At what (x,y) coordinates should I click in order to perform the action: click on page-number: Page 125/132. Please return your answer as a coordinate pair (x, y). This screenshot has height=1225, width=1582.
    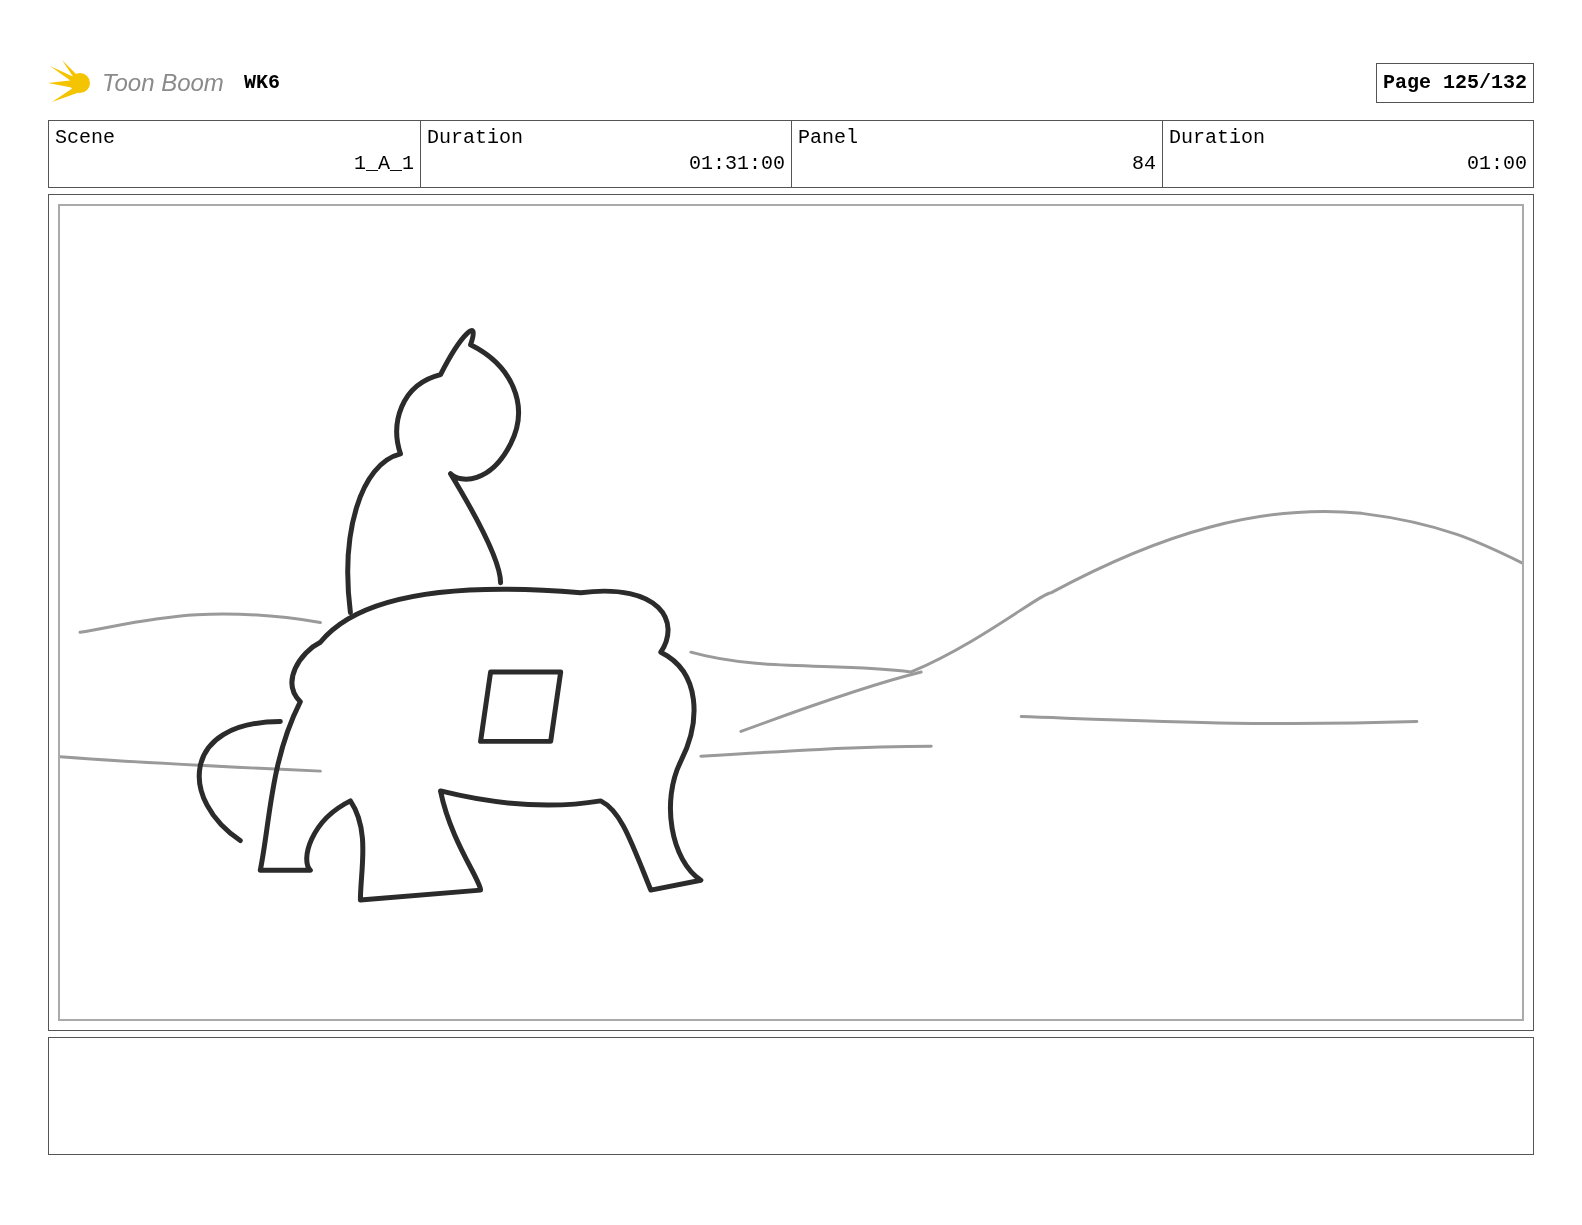
    Looking at the image, I should click on (1454, 82).